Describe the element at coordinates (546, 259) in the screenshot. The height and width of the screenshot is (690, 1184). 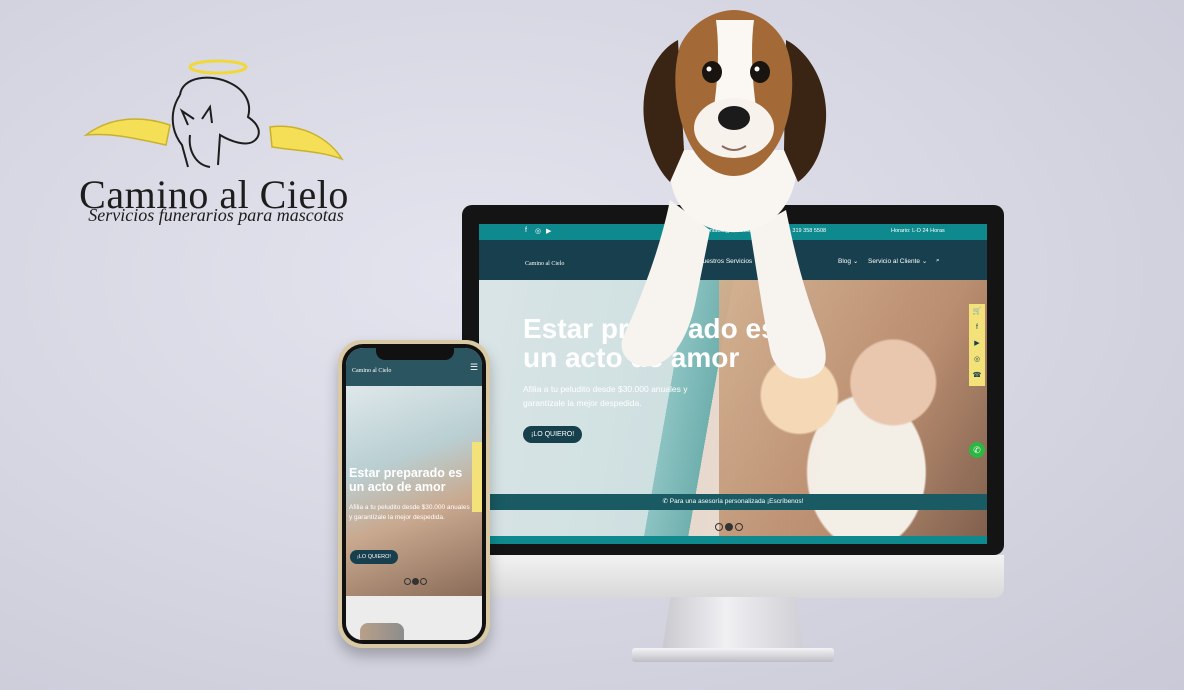
I see `site-logo: Camino al Cielo` at that location.